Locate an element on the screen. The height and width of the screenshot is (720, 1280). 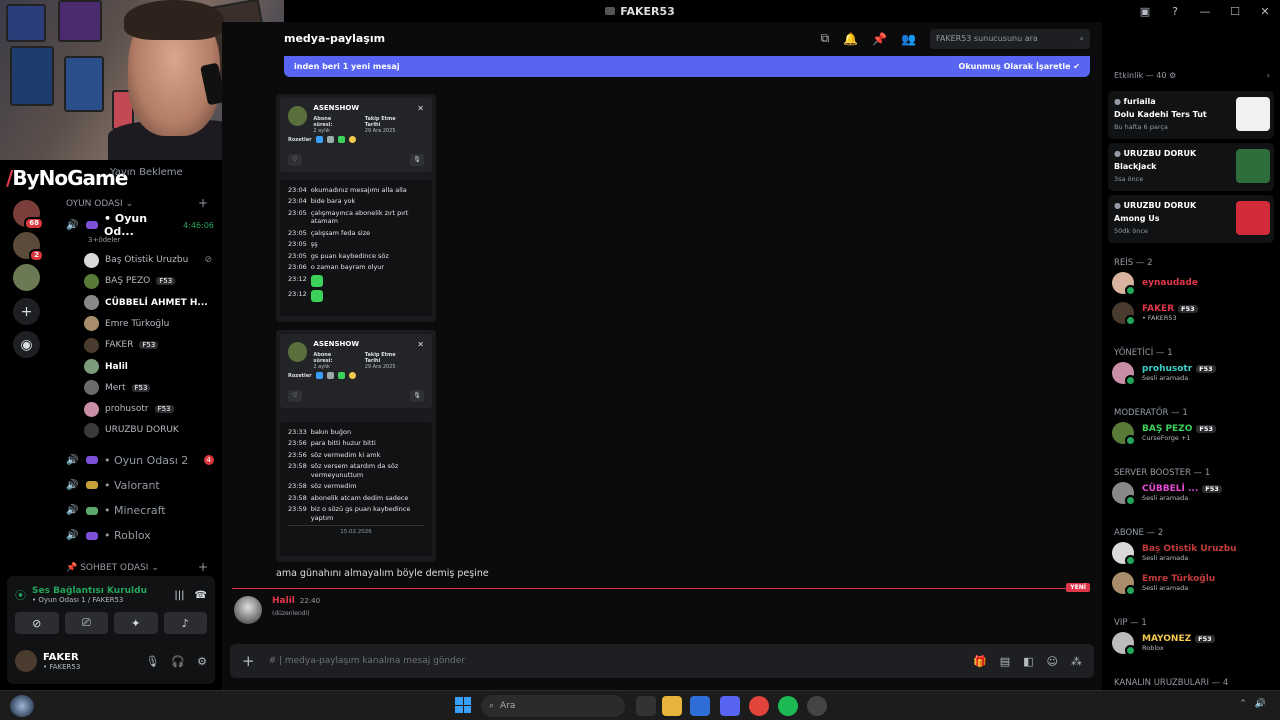
server-icon: 2 is located at coordinates (28, 247).